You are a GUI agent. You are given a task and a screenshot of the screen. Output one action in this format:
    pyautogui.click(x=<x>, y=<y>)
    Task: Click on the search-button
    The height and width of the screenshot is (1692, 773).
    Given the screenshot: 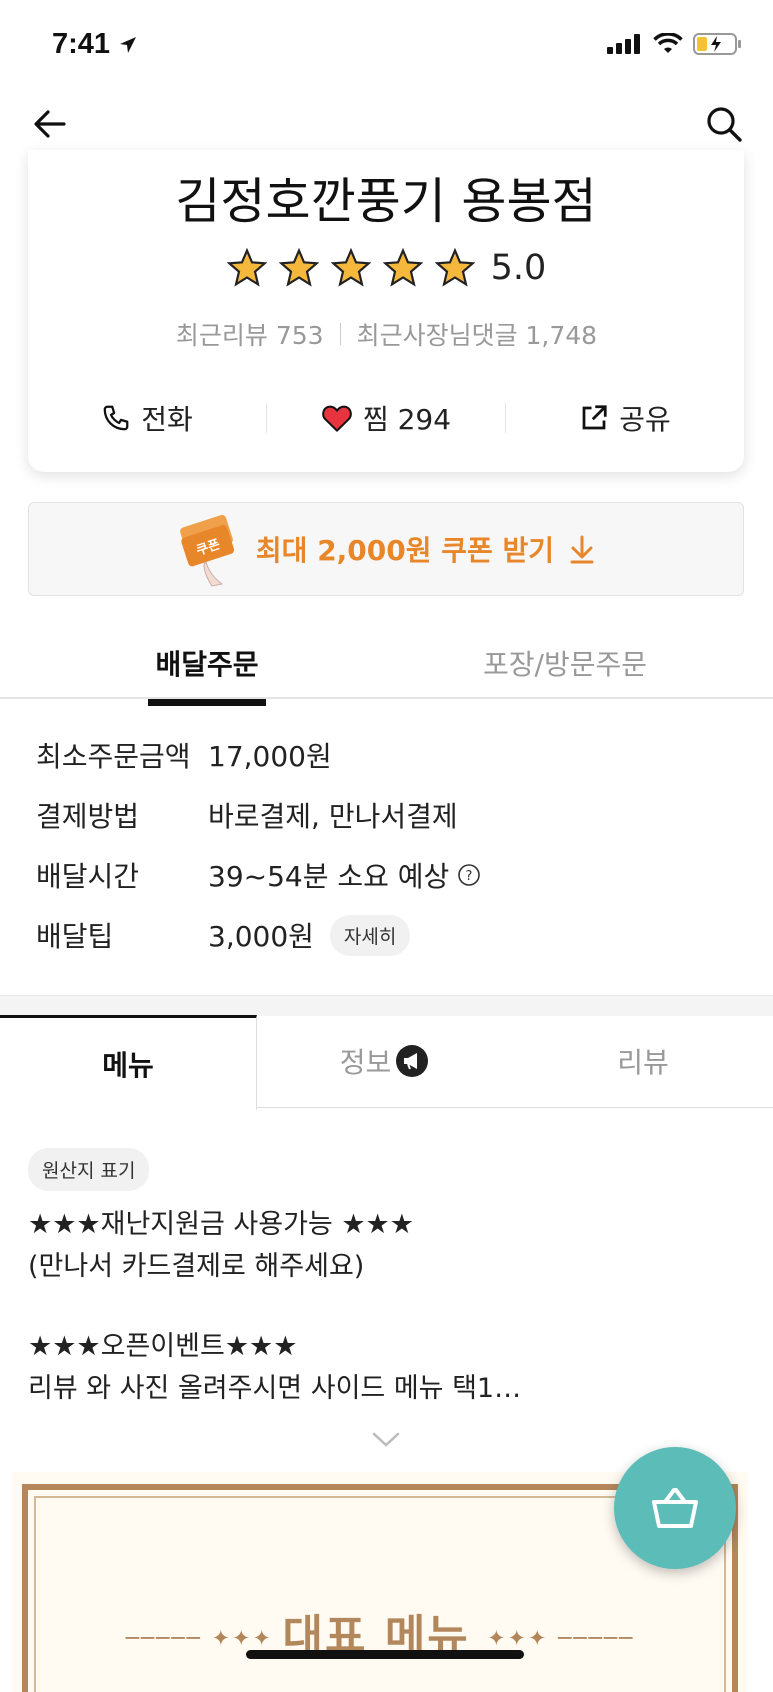 What is the action you would take?
    pyautogui.click(x=724, y=124)
    